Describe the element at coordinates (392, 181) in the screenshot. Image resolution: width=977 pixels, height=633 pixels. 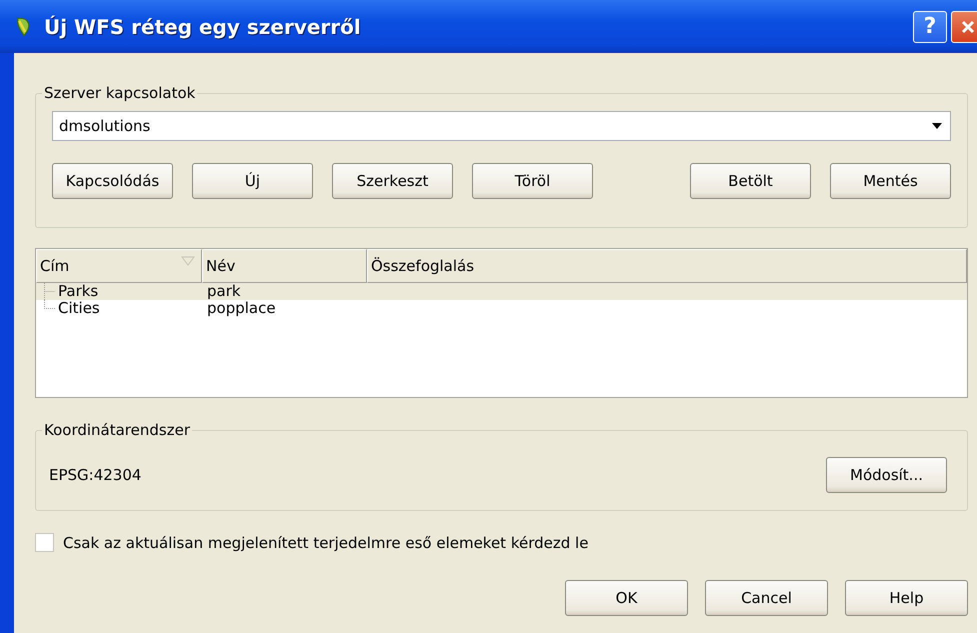
I see `connection-button: Szerkeszt` at that location.